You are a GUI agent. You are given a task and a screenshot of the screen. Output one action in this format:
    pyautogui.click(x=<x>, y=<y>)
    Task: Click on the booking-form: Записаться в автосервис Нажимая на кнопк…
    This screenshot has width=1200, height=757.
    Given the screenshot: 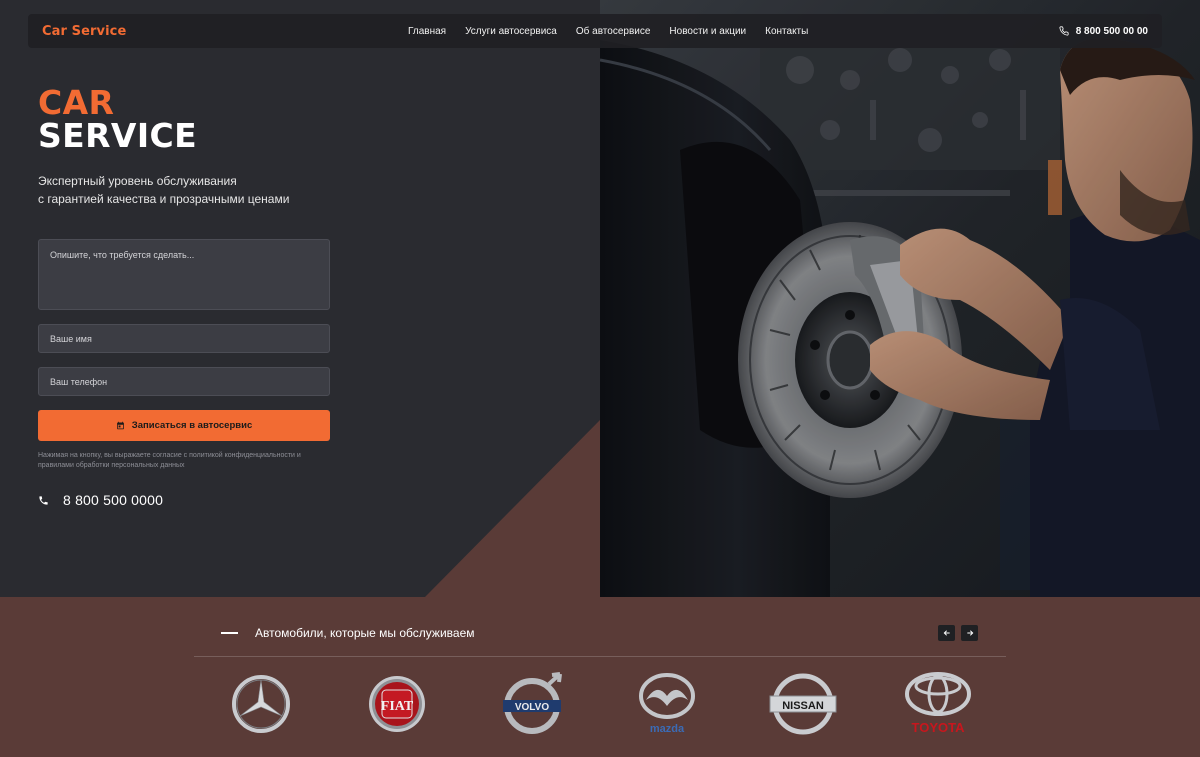 What is the action you would take?
    pyautogui.click(x=184, y=355)
    